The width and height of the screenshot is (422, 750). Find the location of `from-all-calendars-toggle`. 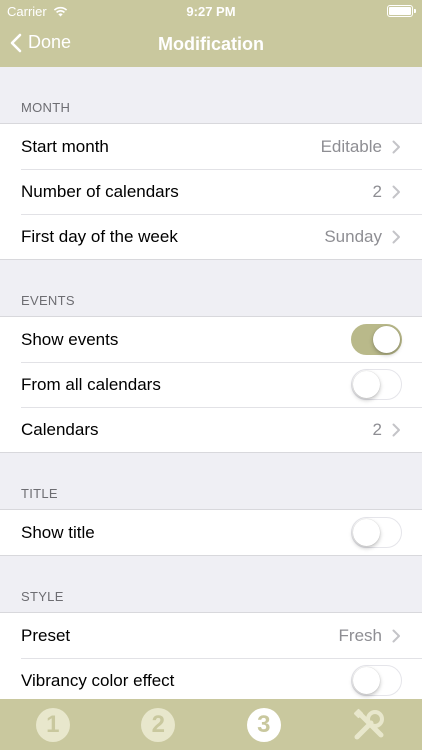

from-all-calendars-toggle is located at coordinates (376, 384).